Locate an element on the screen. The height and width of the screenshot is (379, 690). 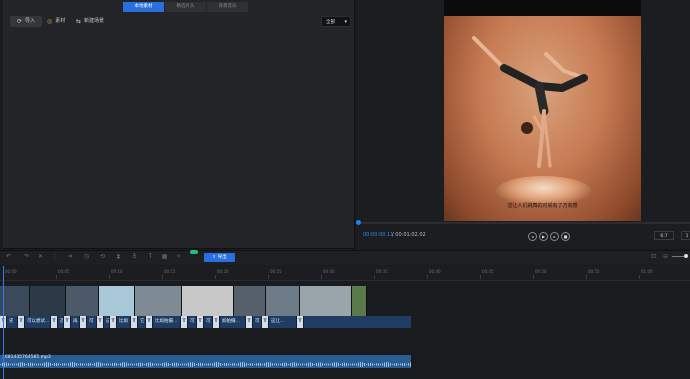
next-frame-icon: ▸ is located at coordinates (554, 236).